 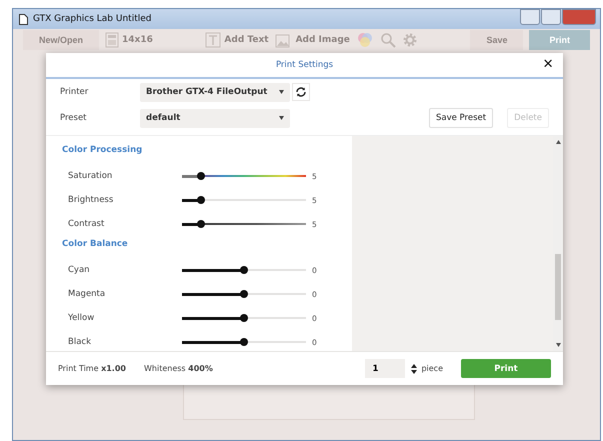 What do you see at coordinates (137, 40) in the screenshot?
I see `toolbar-item: 14x16` at bounding box center [137, 40].